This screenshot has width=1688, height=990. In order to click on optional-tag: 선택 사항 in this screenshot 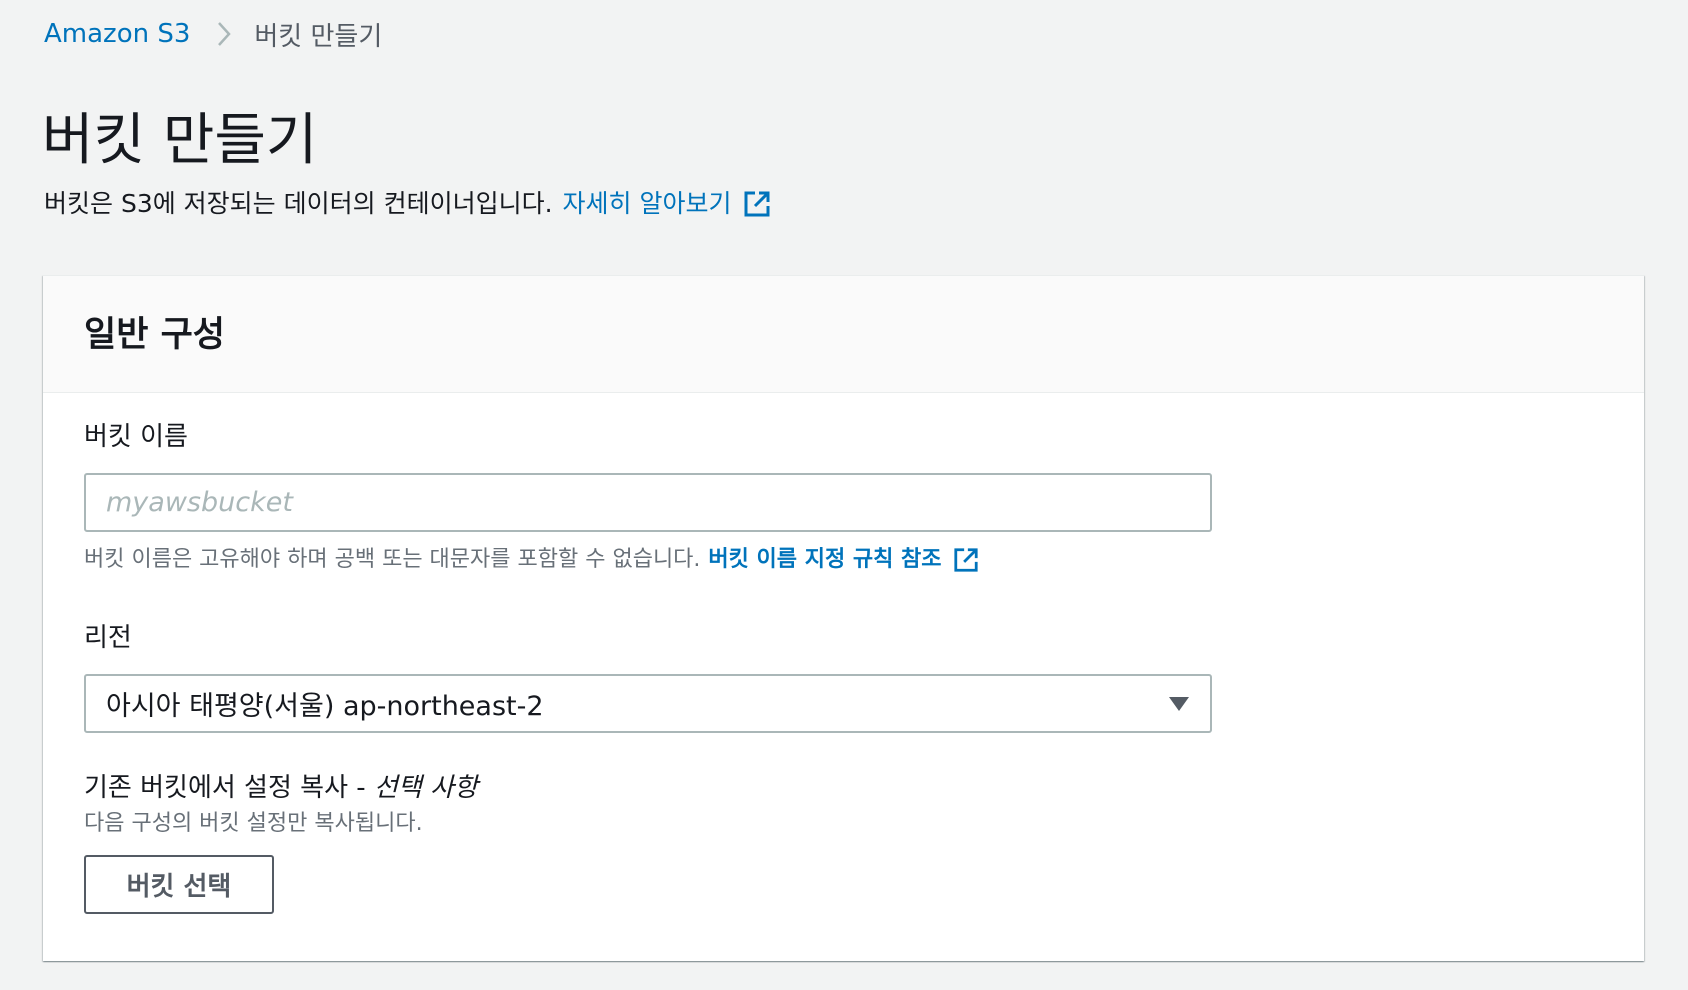, I will do `click(425, 788)`.